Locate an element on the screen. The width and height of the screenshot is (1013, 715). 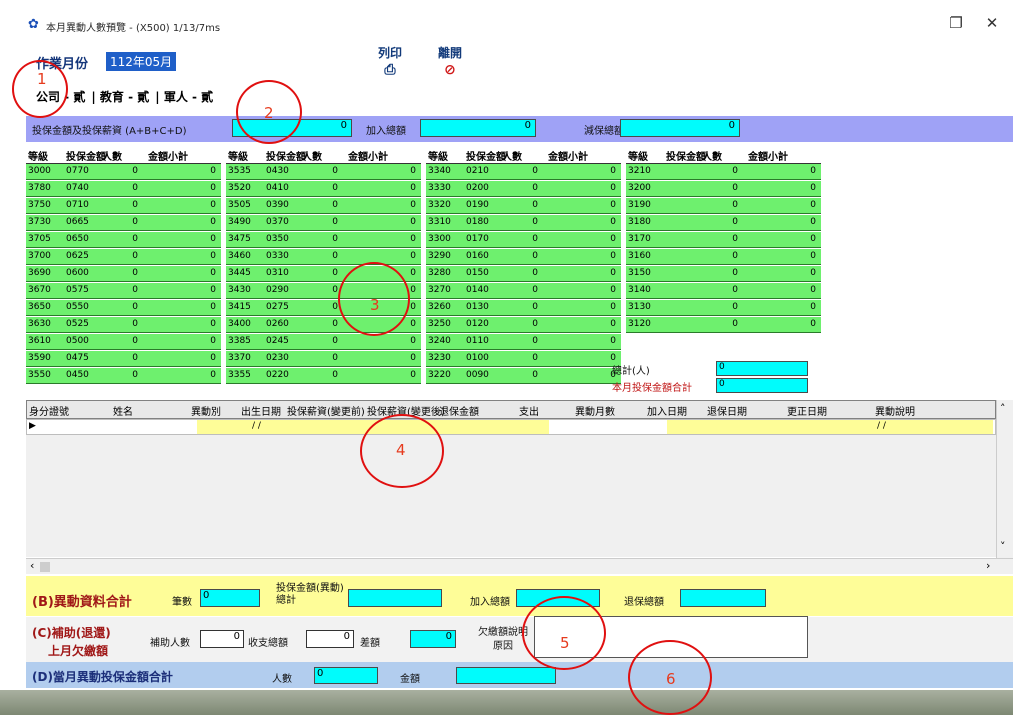
tab-military: 軍人 - 貳 is located at coordinates (188, 97).